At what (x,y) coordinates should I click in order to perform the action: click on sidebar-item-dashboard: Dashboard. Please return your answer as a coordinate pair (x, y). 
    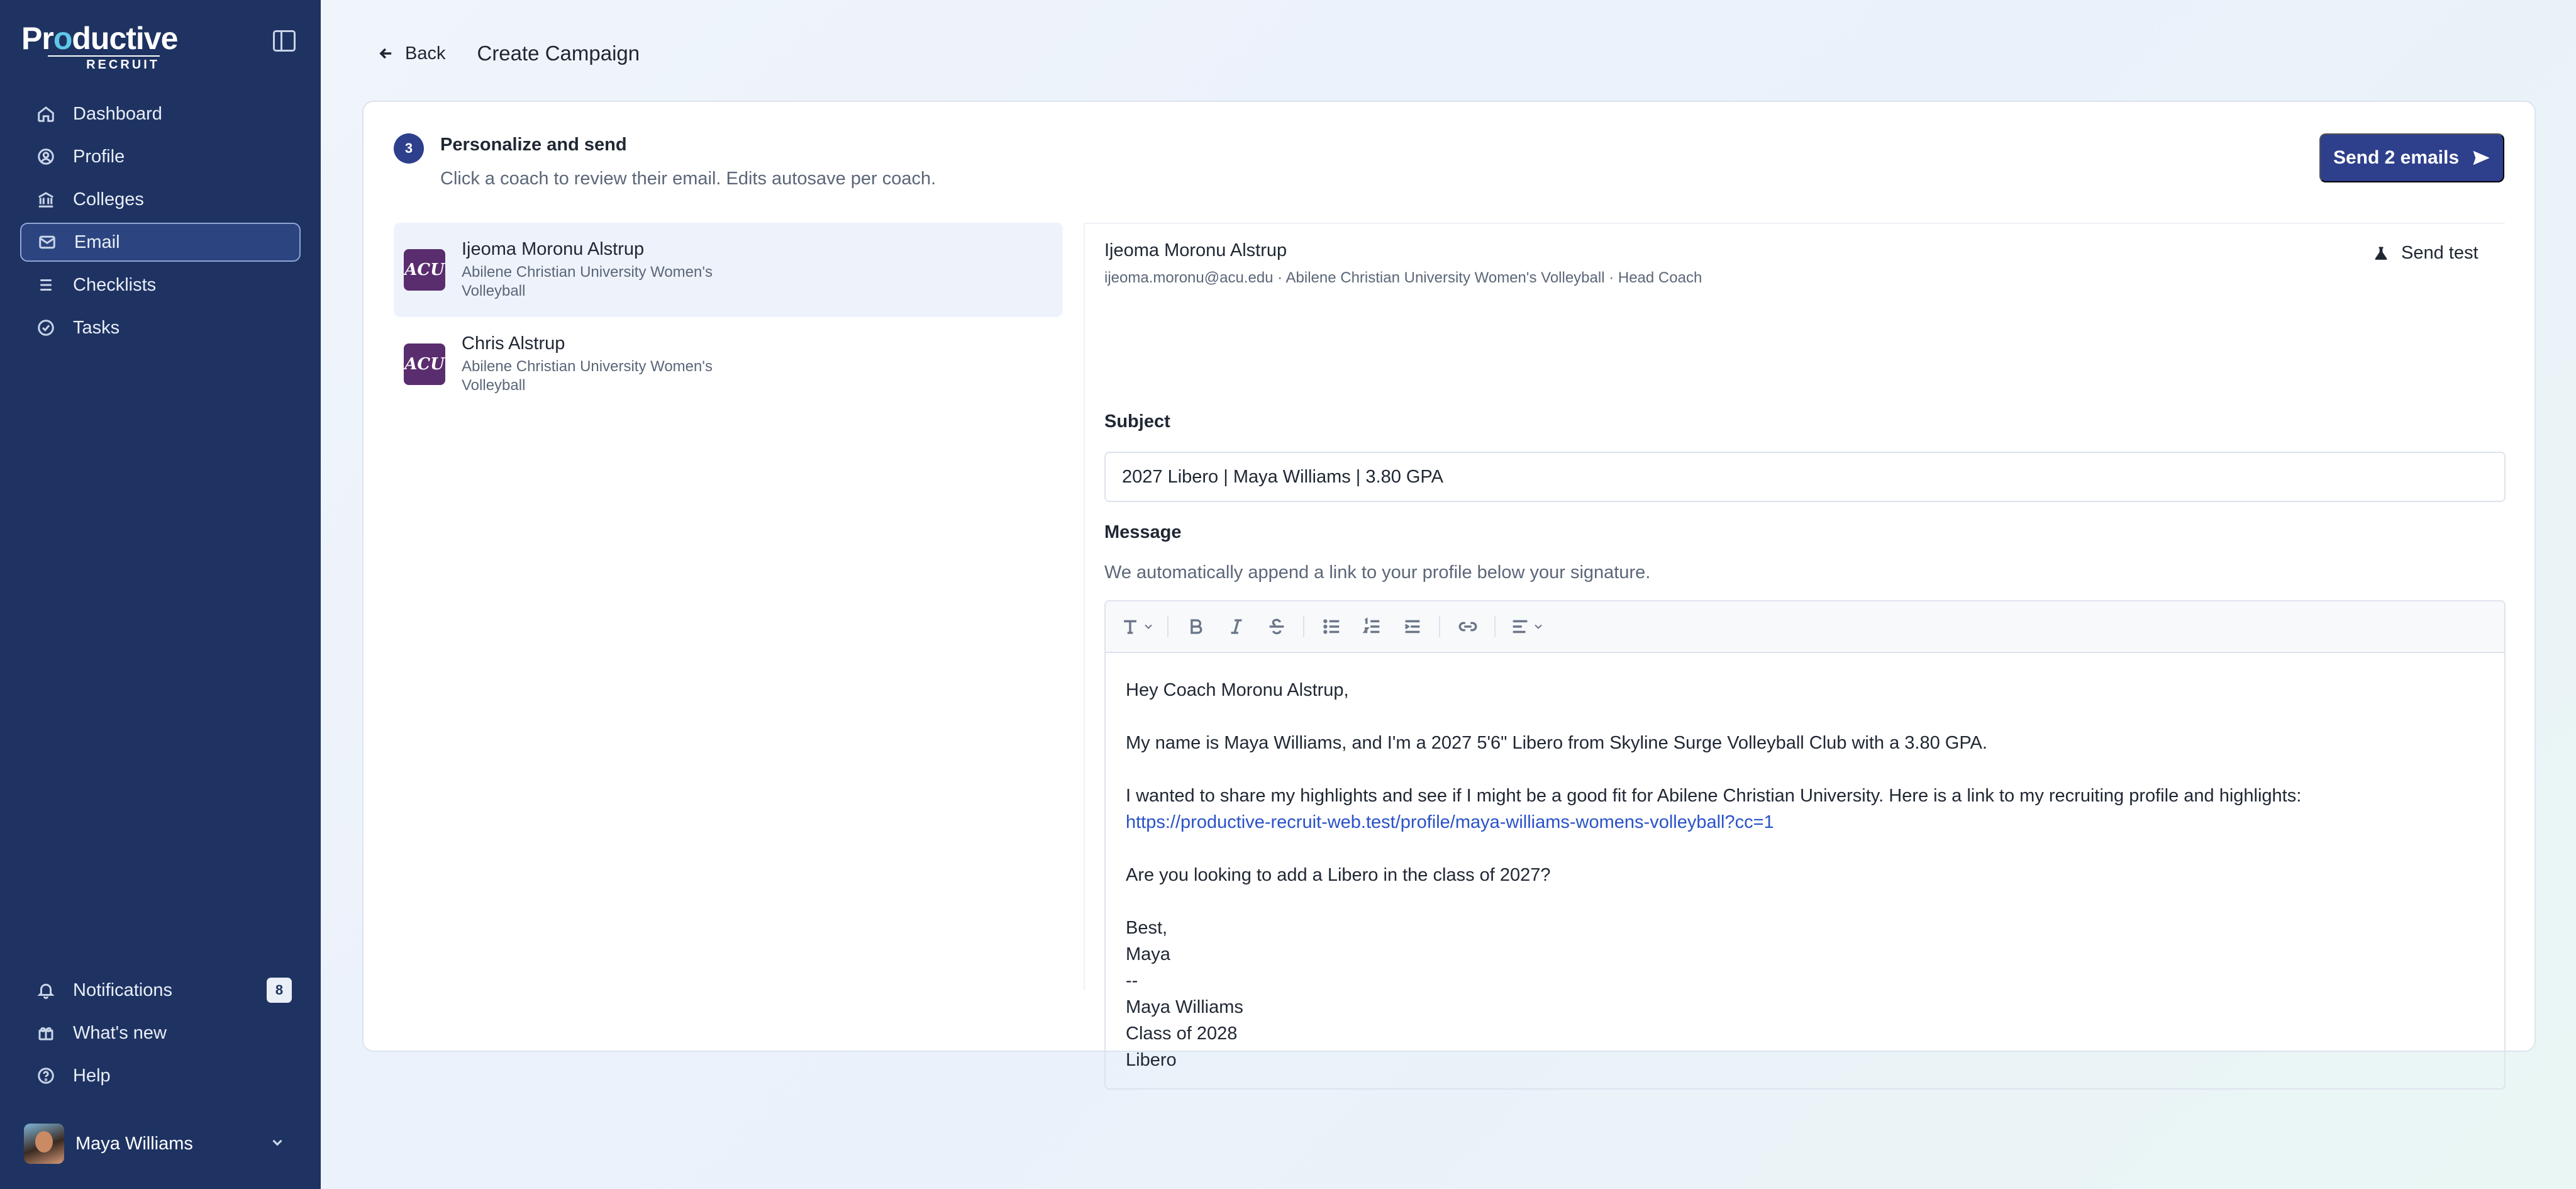
    Looking at the image, I should click on (160, 113).